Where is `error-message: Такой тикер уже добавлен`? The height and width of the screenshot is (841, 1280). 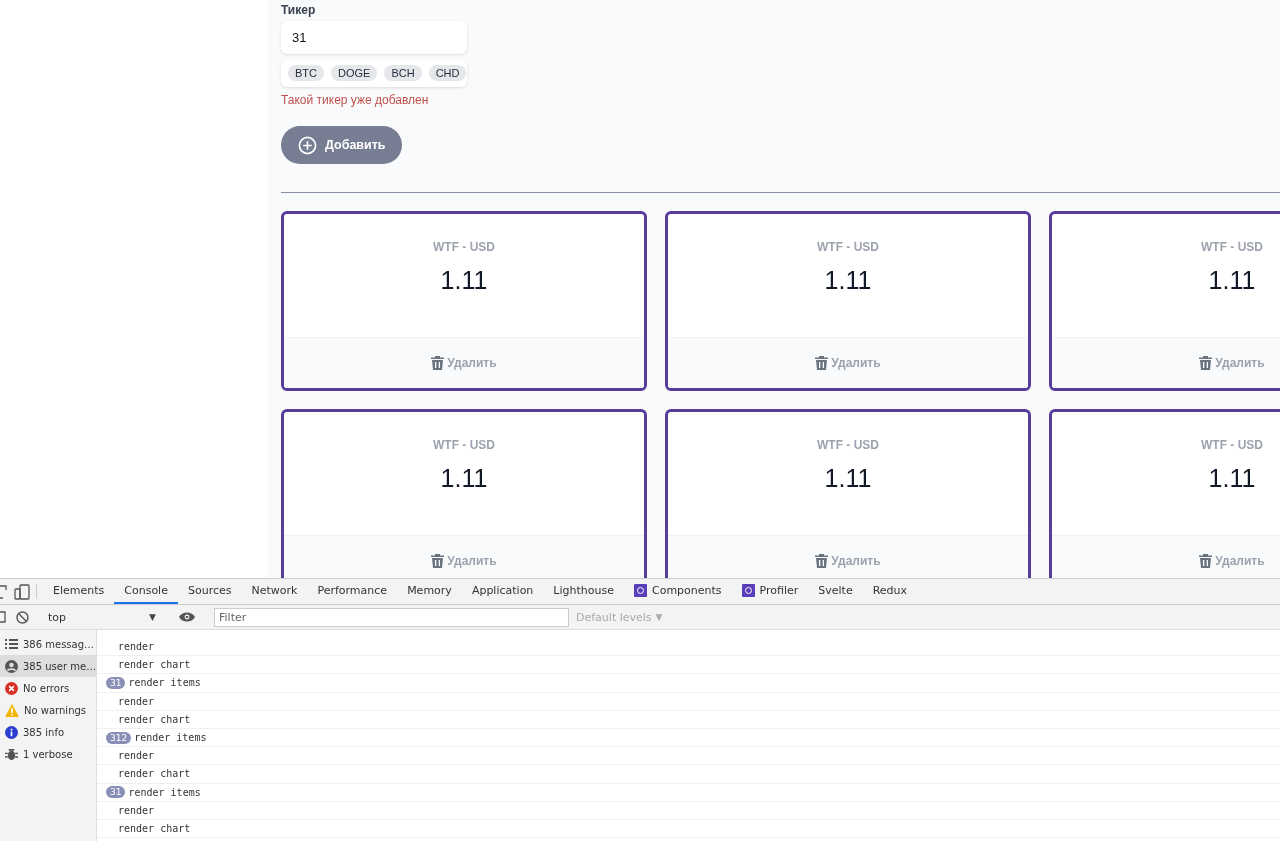
error-message: Такой тикер уже добавлен is located at coordinates (355, 100).